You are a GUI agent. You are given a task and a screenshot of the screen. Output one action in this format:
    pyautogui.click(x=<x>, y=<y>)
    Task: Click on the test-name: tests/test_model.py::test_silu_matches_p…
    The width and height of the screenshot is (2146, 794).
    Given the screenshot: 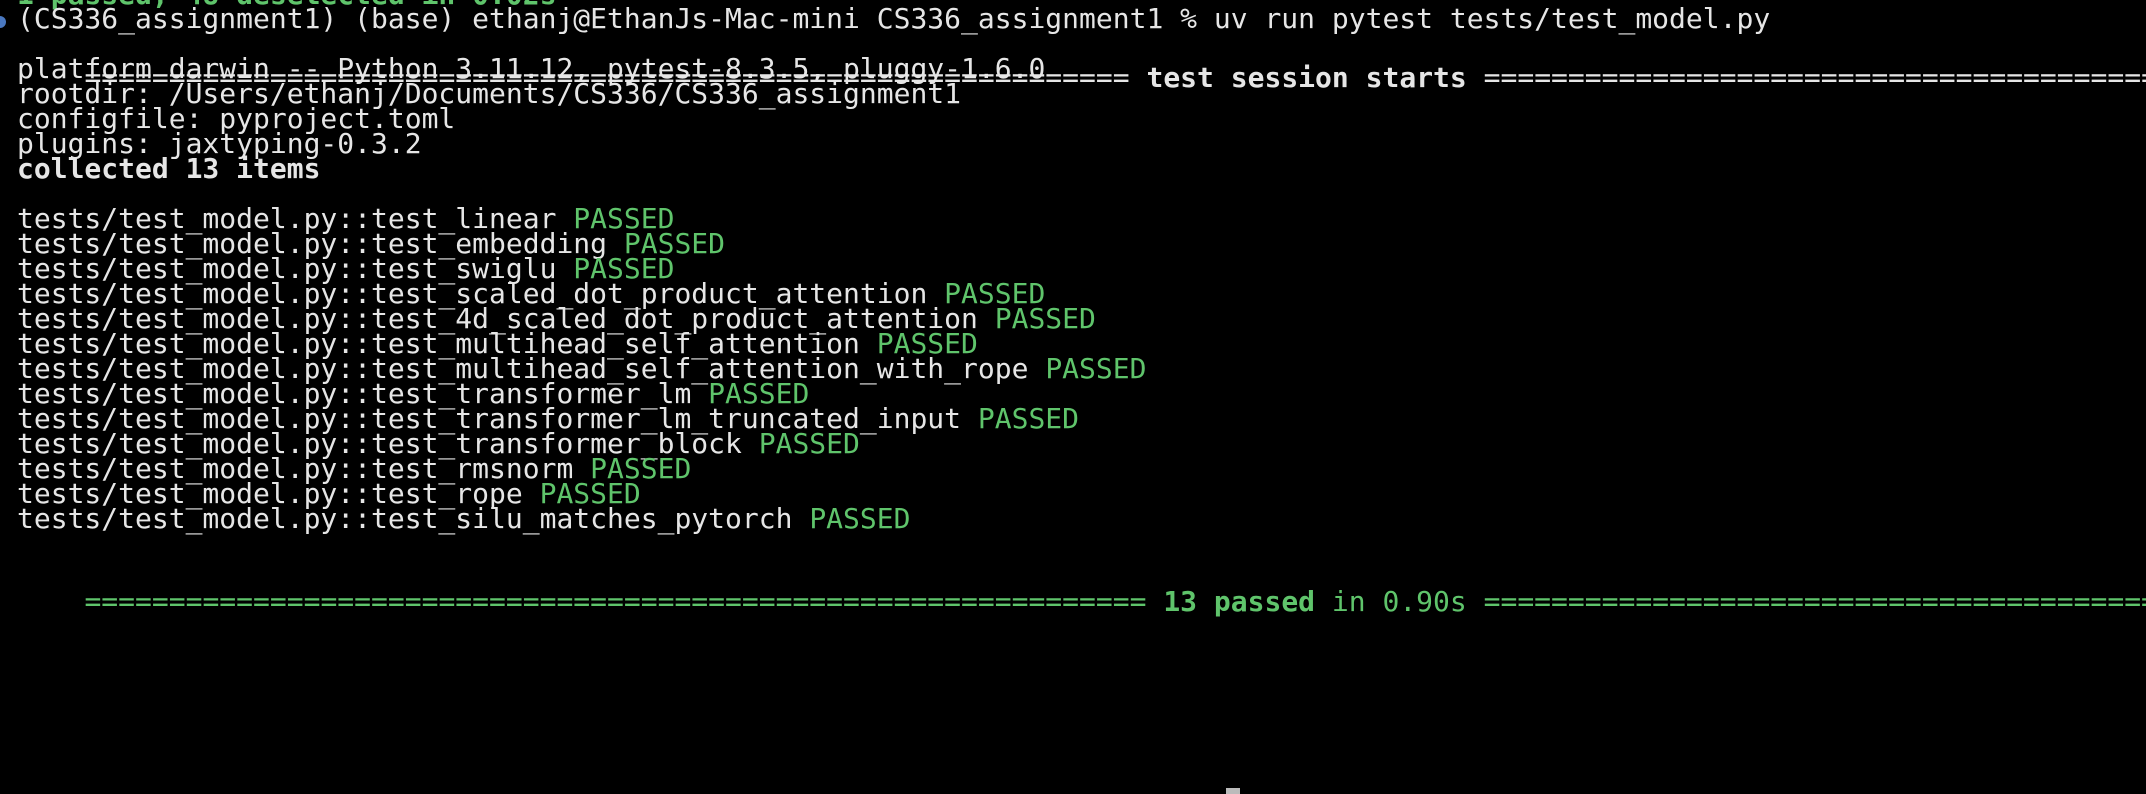 What is the action you would take?
    pyautogui.click(x=405, y=518)
    